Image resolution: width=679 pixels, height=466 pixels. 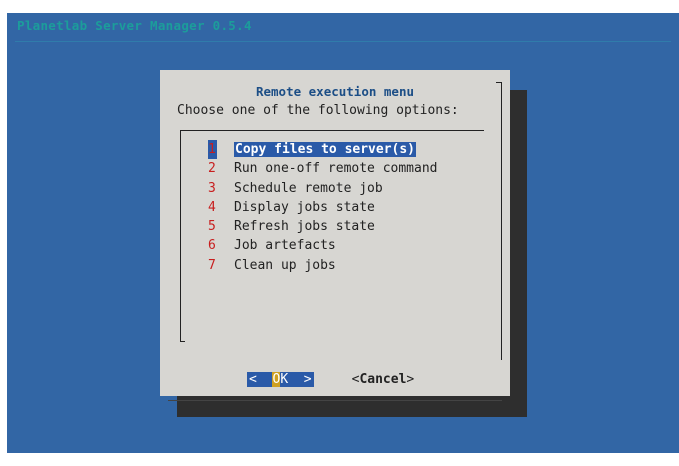 What do you see at coordinates (318, 110) in the screenshot?
I see `dialog-prompt: Choose one of the following options:` at bounding box center [318, 110].